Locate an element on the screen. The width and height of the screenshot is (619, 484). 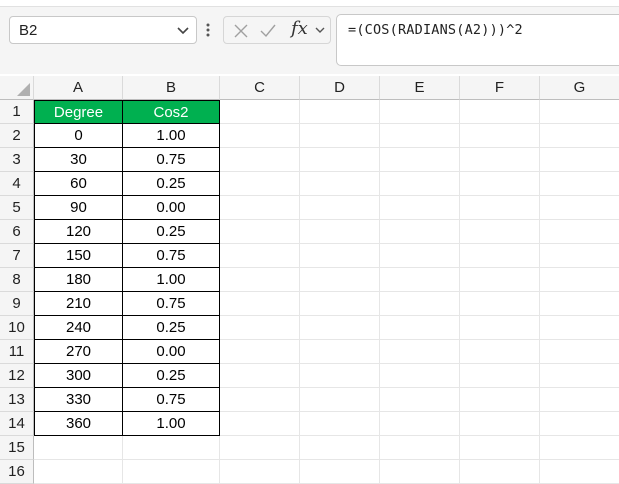
row-header: 6 is located at coordinates (17, 232).